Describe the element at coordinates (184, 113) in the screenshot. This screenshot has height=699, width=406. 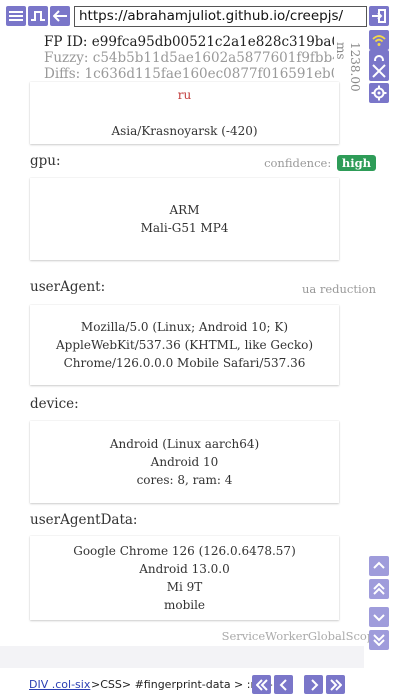
I see `locale-card: ru Asia/Krasnoyarsk (-420)` at that location.